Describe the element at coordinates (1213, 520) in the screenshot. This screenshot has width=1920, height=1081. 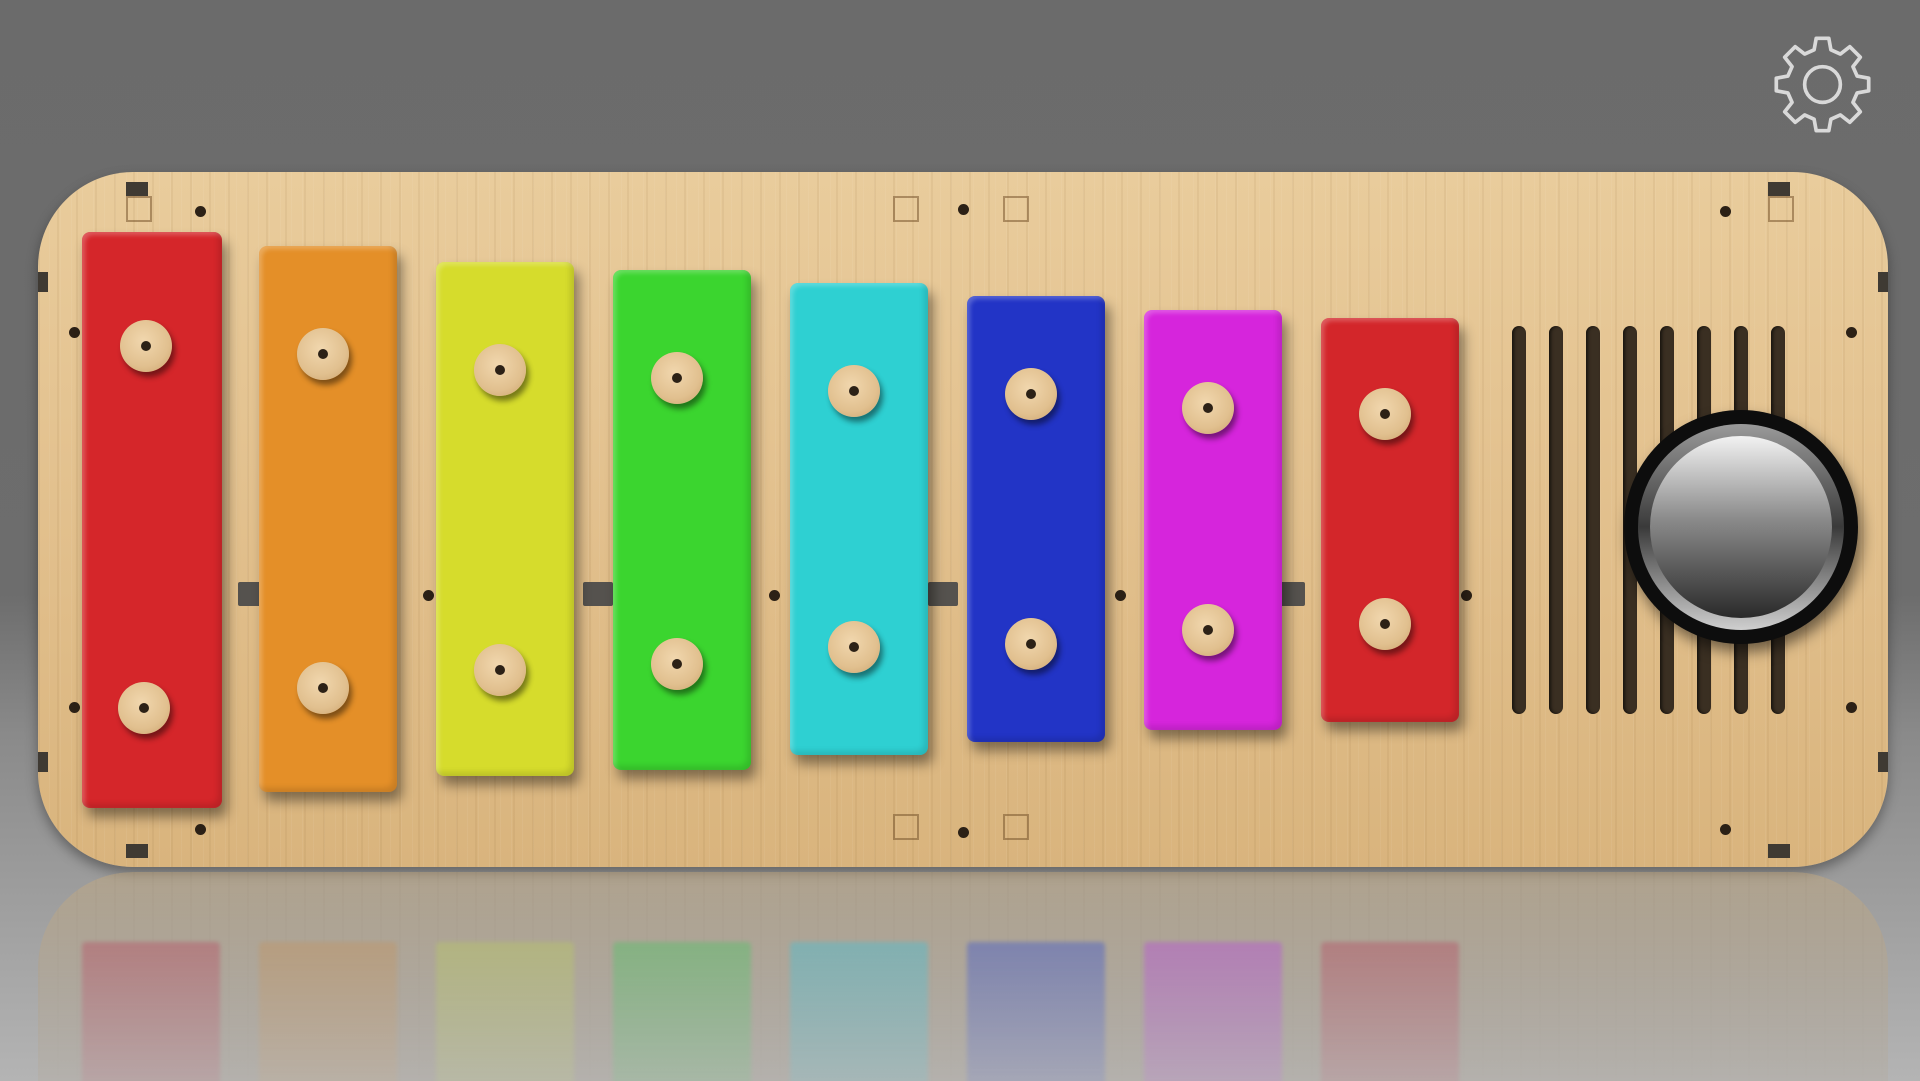
I see `xylophone-bar-magenta` at that location.